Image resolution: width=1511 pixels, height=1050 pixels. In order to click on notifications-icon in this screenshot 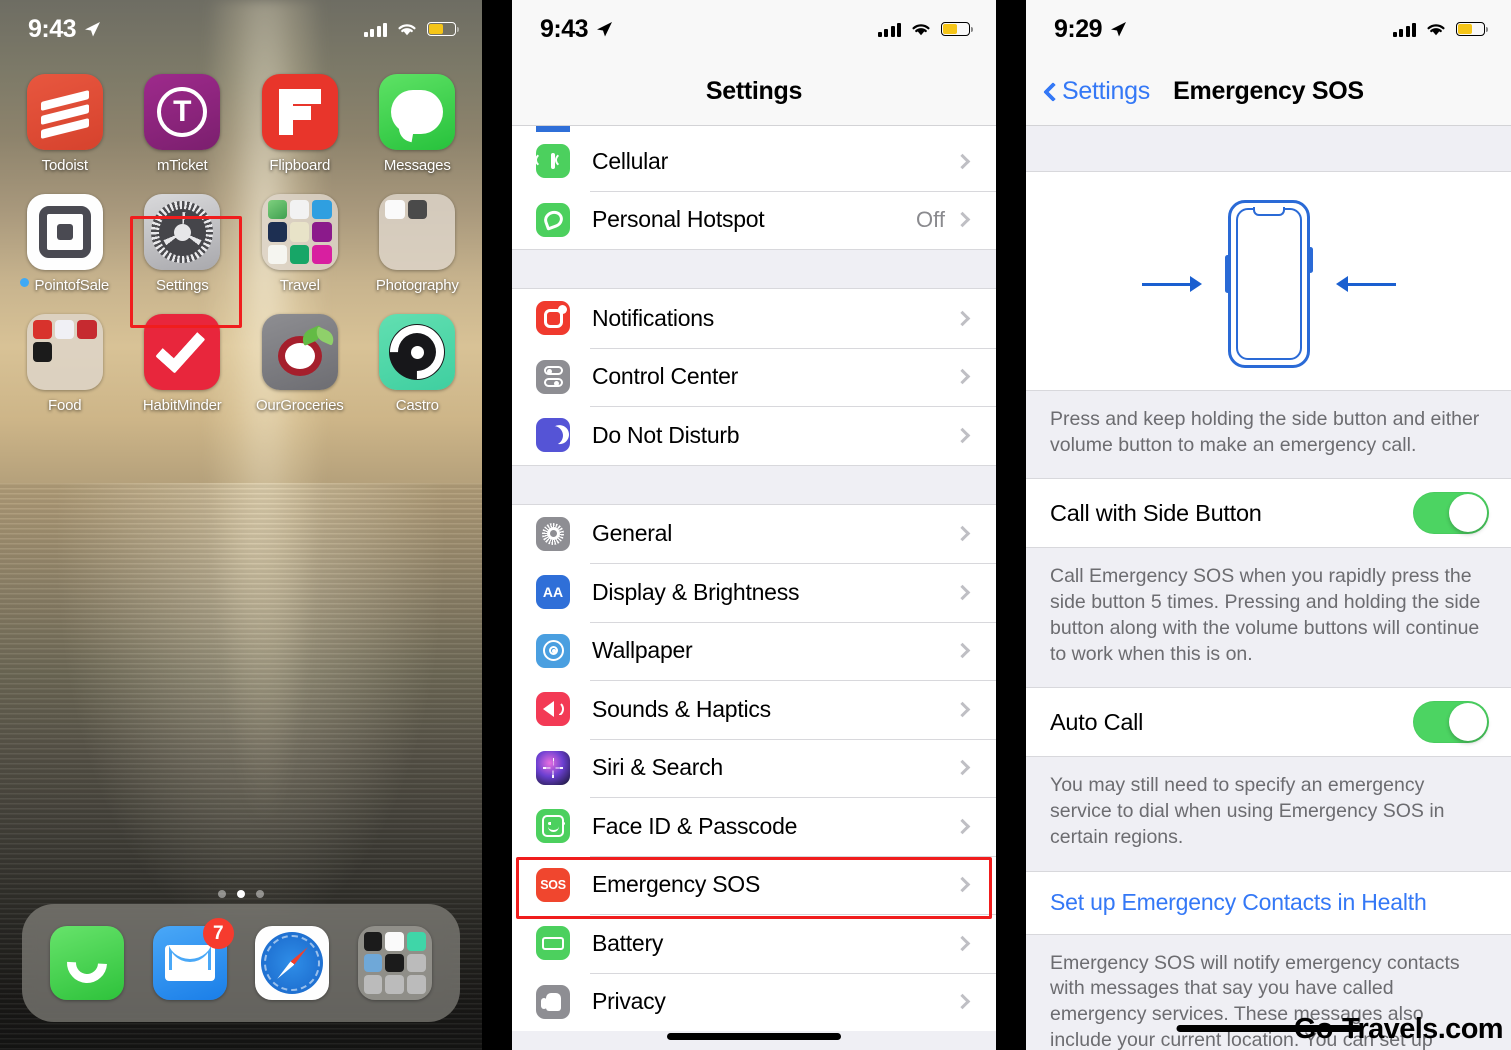, I will do `click(553, 318)`.